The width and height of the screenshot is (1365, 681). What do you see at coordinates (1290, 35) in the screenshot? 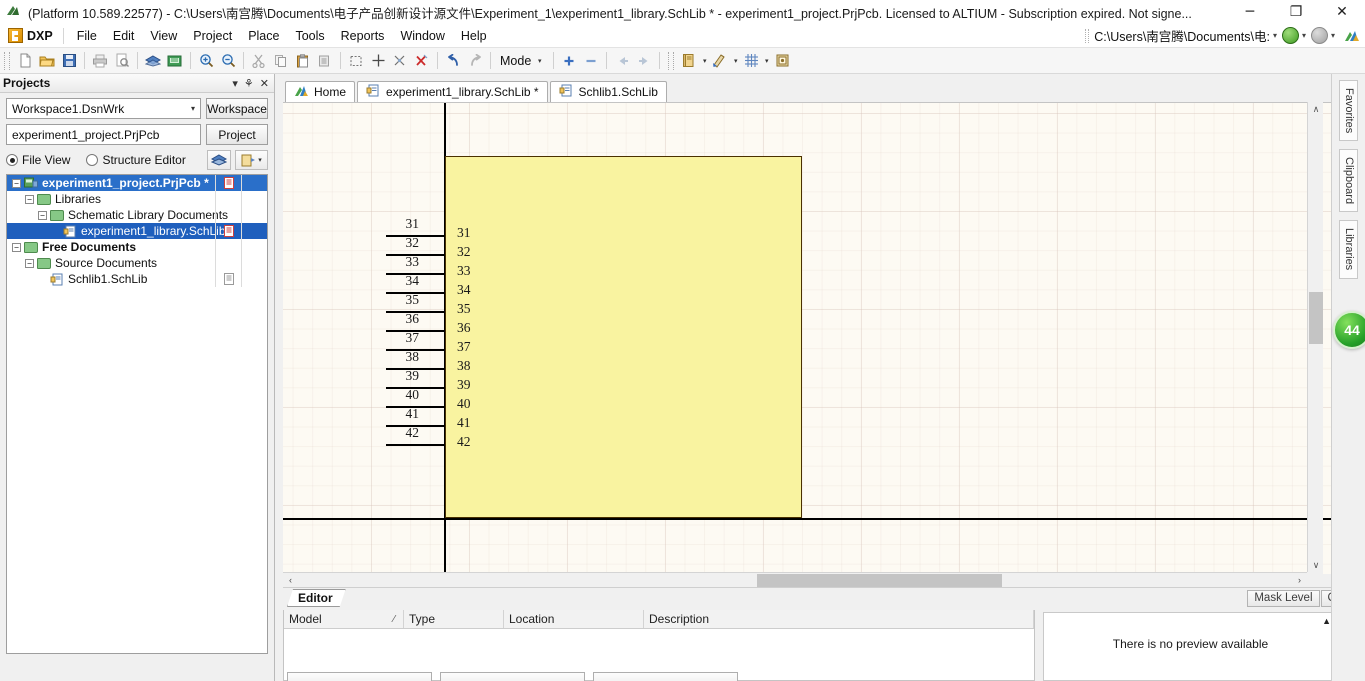
I see `nav-back-button` at bounding box center [1290, 35].